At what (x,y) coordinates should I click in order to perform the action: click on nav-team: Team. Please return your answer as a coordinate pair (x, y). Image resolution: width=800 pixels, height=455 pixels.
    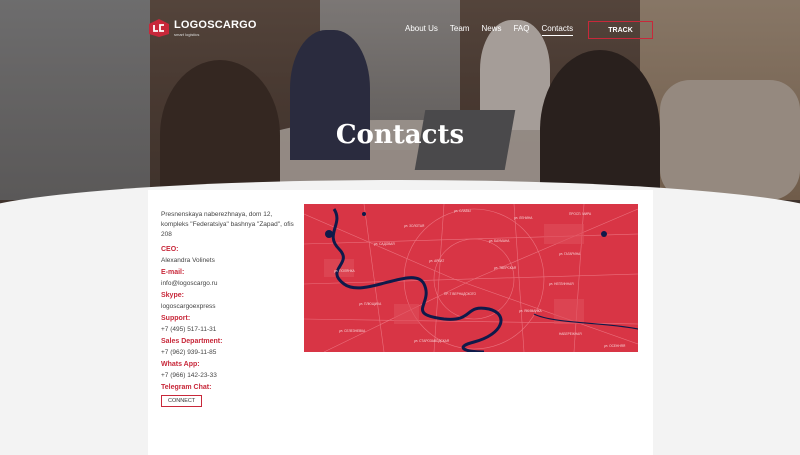
    Looking at the image, I should click on (460, 30).